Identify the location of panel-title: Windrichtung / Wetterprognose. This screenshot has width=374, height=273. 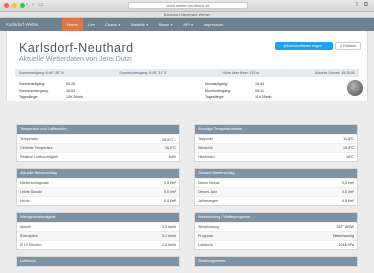
(276, 217).